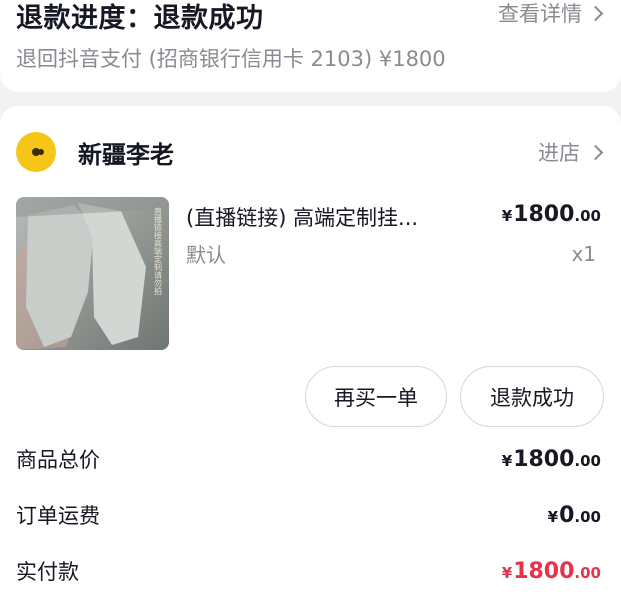 The height and width of the screenshot is (597, 621). I want to click on total-price-label: 商品总价, so click(58, 460).